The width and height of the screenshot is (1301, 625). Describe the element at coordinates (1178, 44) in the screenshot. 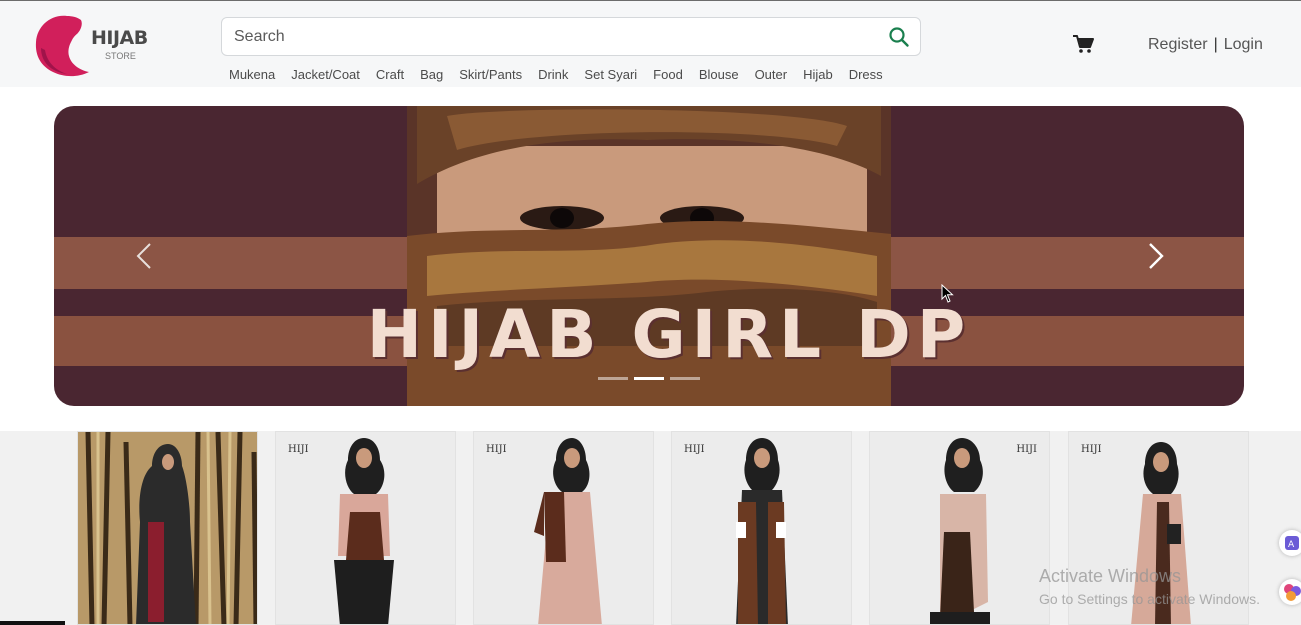

I see `register-link: Register` at that location.